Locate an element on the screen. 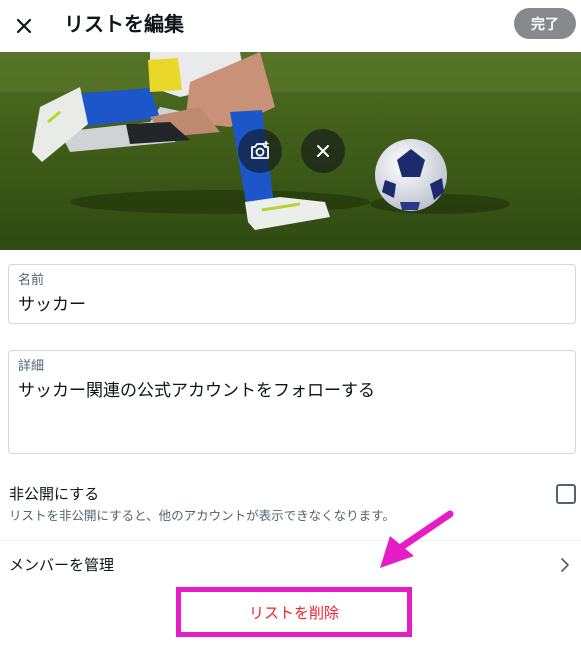 The width and height of the screenshot is (581, 645). close-button is located at coordinates (24, 26).